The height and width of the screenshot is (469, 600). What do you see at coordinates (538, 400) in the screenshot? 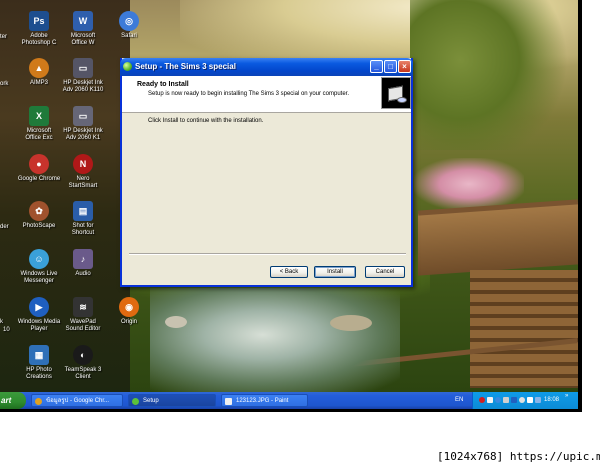
I see `messenger-tray-icon` at bounding box center [538, 400].